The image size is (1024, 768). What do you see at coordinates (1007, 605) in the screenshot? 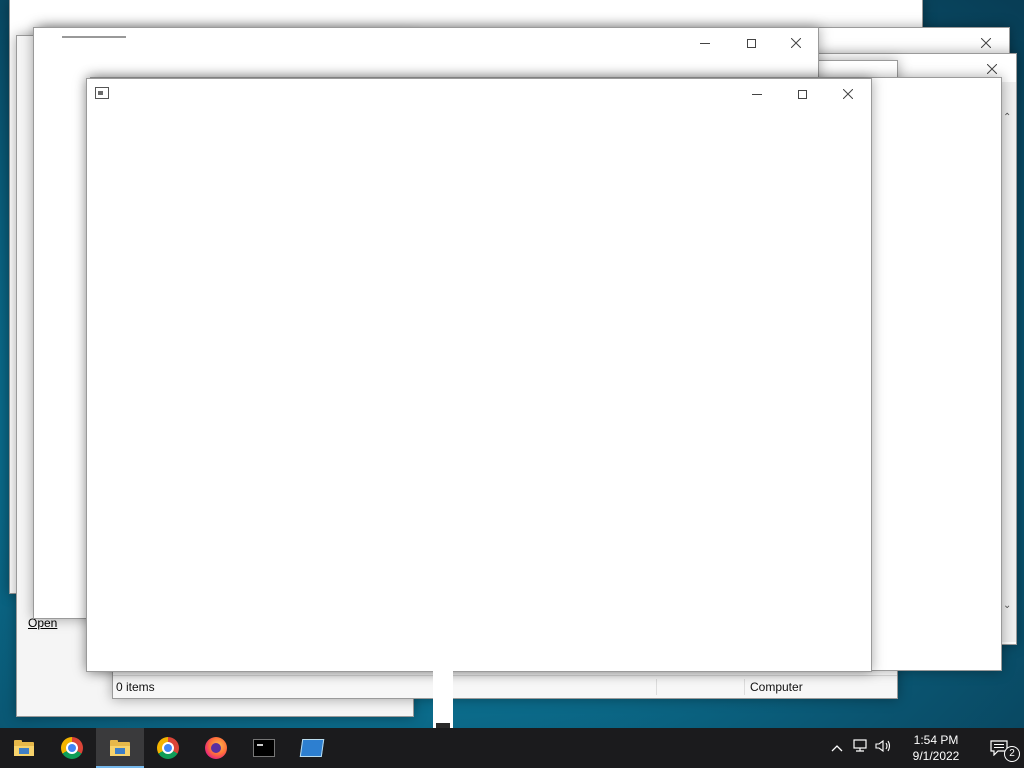
I see `scroll-down-icon: ⌄` at bounding box center [1007, 605].